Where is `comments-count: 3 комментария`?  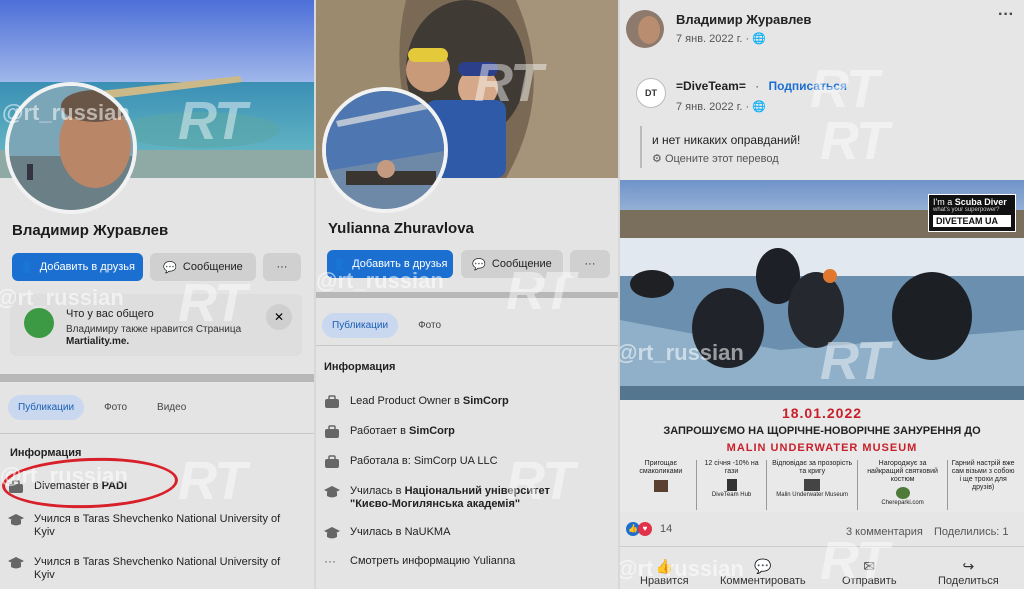
comments-count: 3 комментария is located at coordinates (884, 532).